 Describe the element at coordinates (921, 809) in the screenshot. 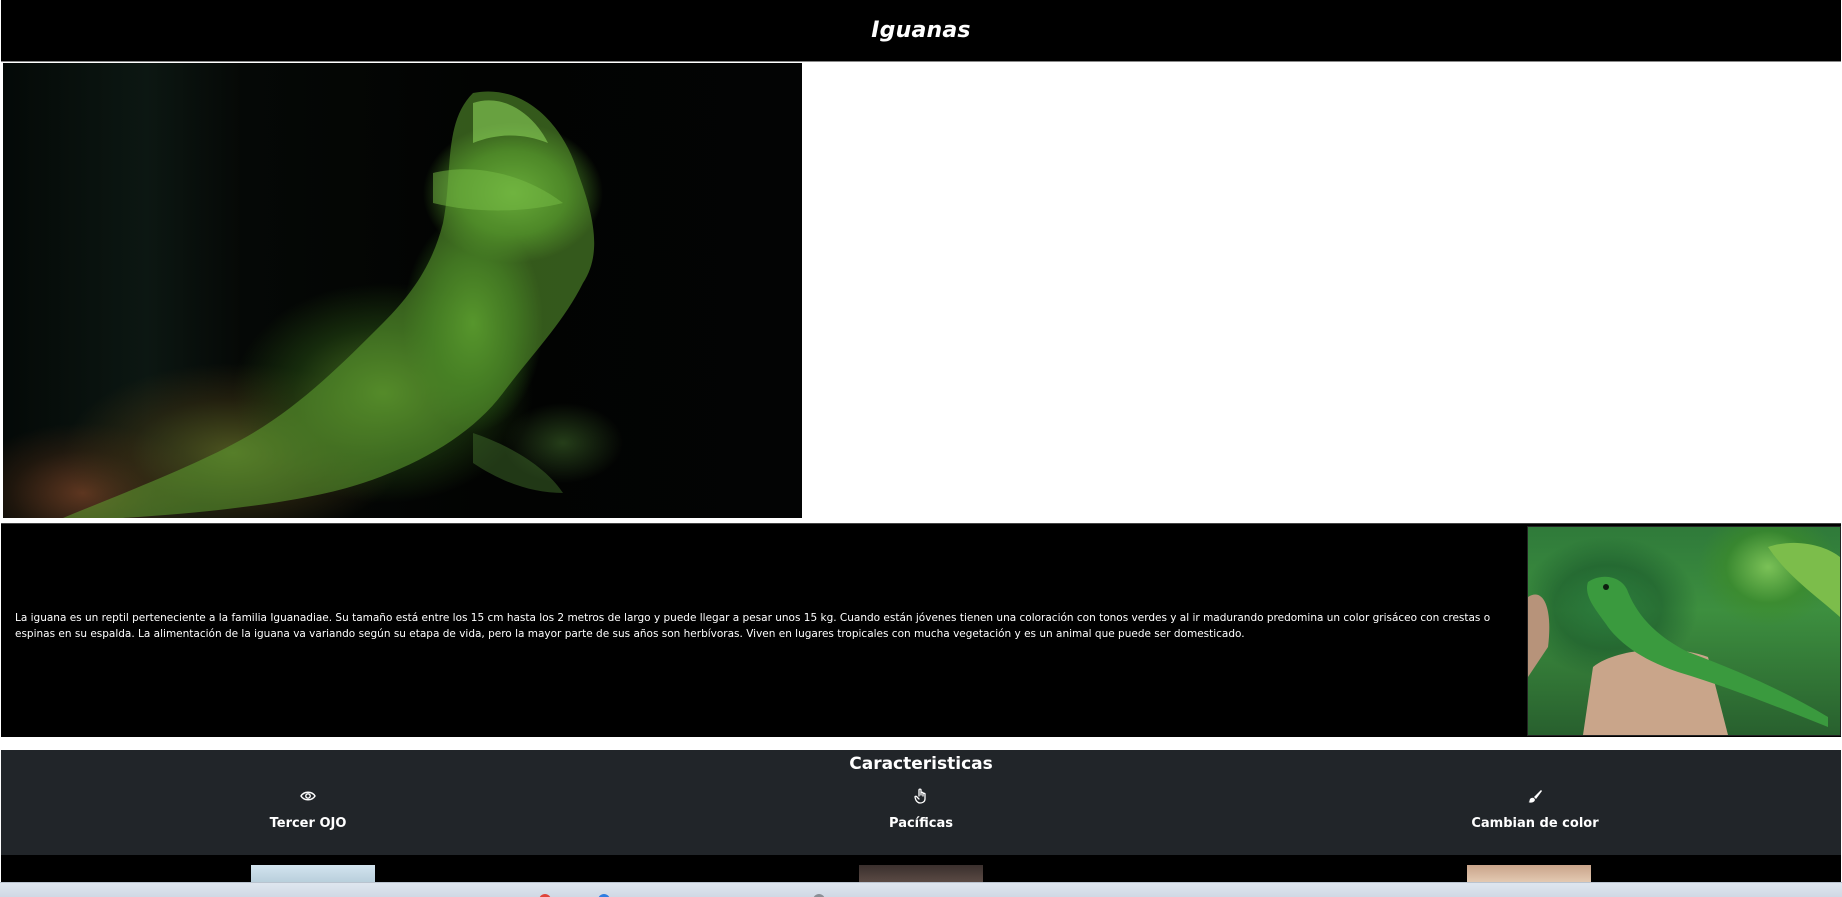

I see `feature-pacificas: Pacíficas` at that location.